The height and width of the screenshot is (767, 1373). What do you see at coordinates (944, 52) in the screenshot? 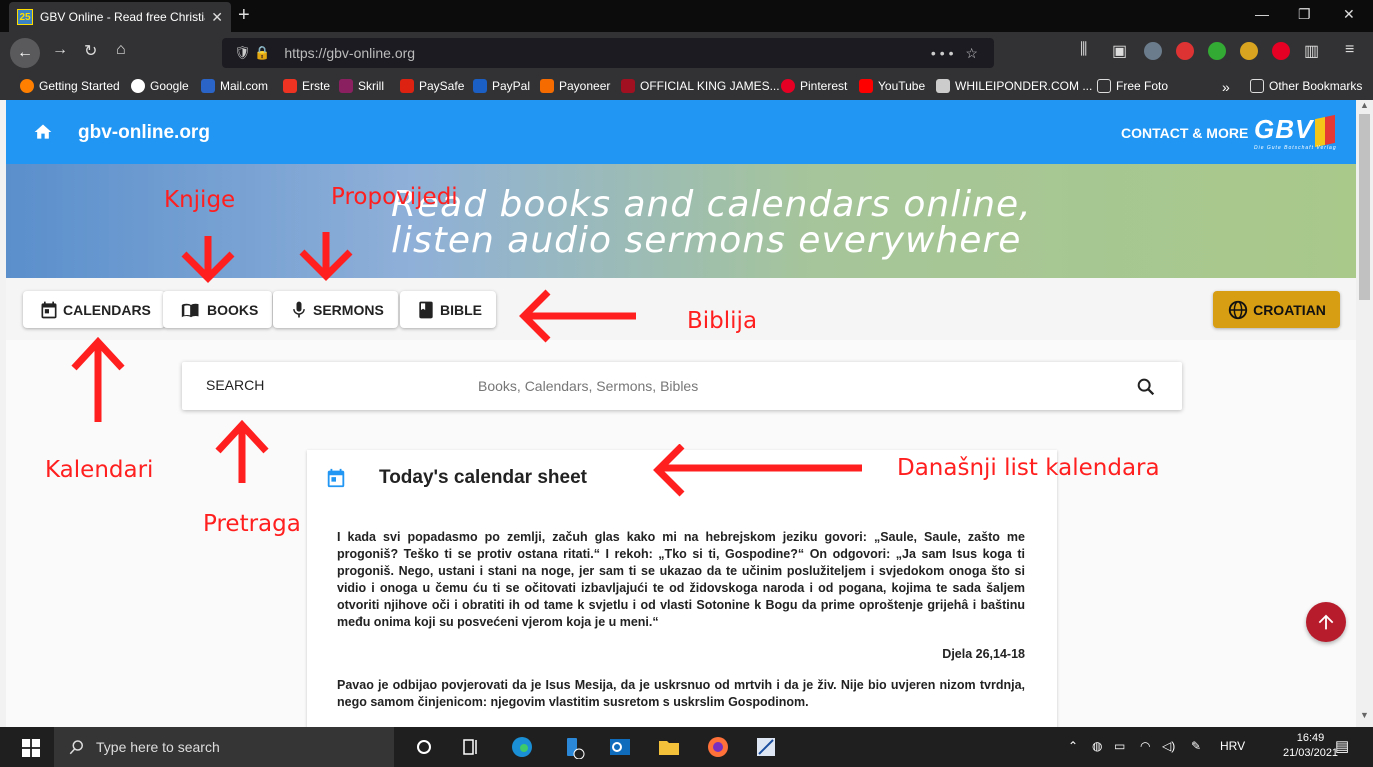
I see `page-actions-menu: •••` at bounding box center [944, 52].